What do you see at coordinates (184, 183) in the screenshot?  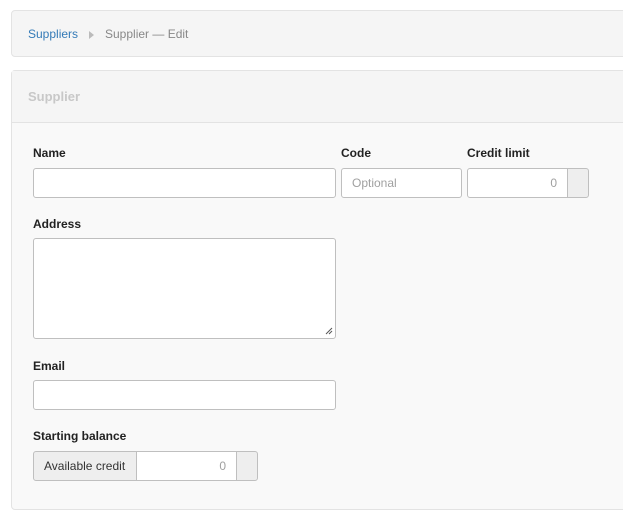 I see `name-input` at bounding box center [184, 183].